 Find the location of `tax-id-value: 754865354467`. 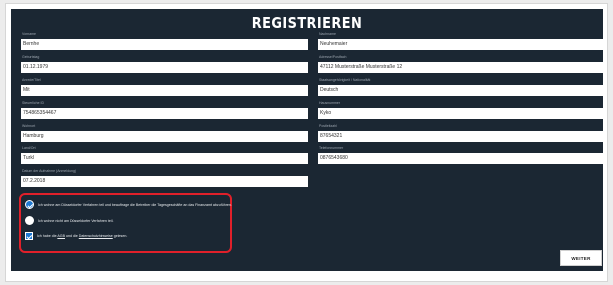

tax-id-value: 754865354467 is located at coordinates (40, 113).